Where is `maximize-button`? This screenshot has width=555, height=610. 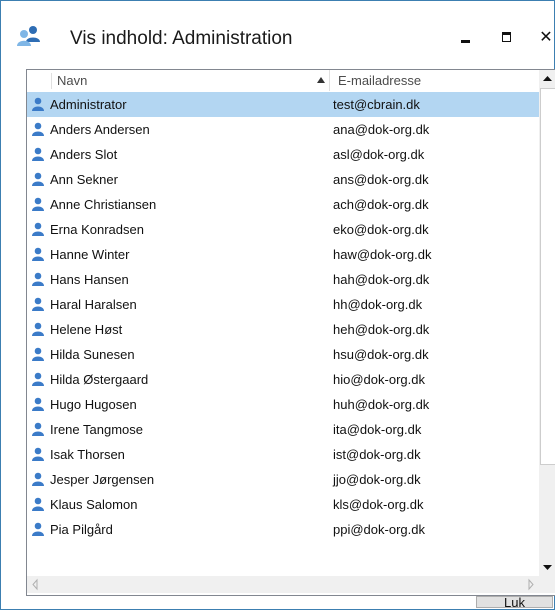
maximize-button is located at coordinates (508, 38).